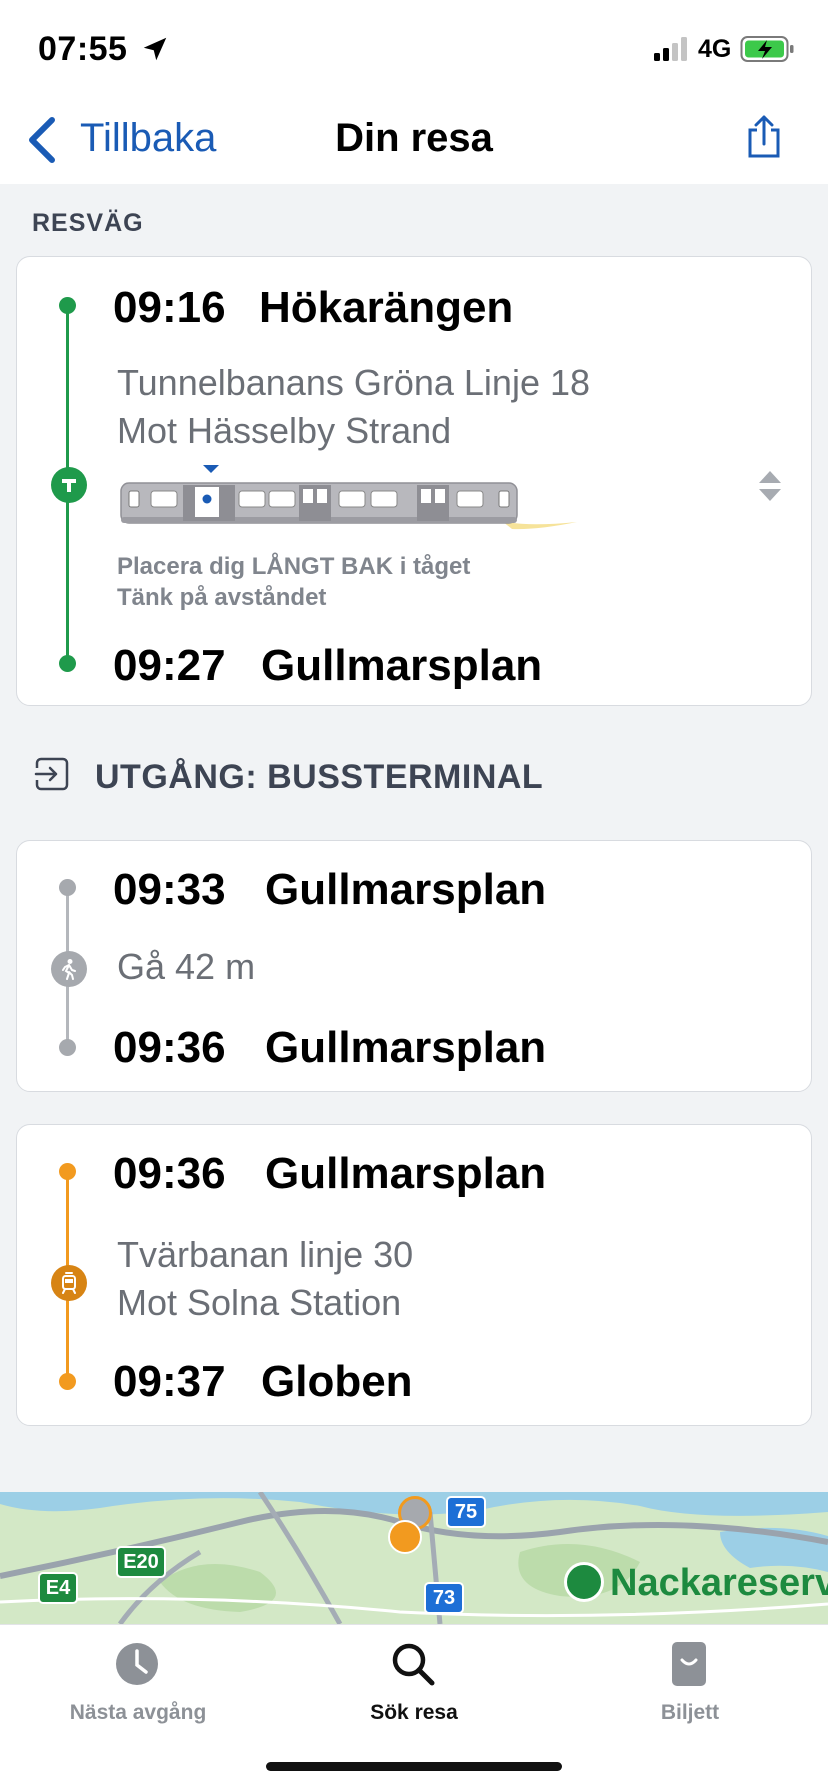 The image size is (828, 1792). I want to click on nav-bar: Tillbaka Din resa, so click(414, 142).